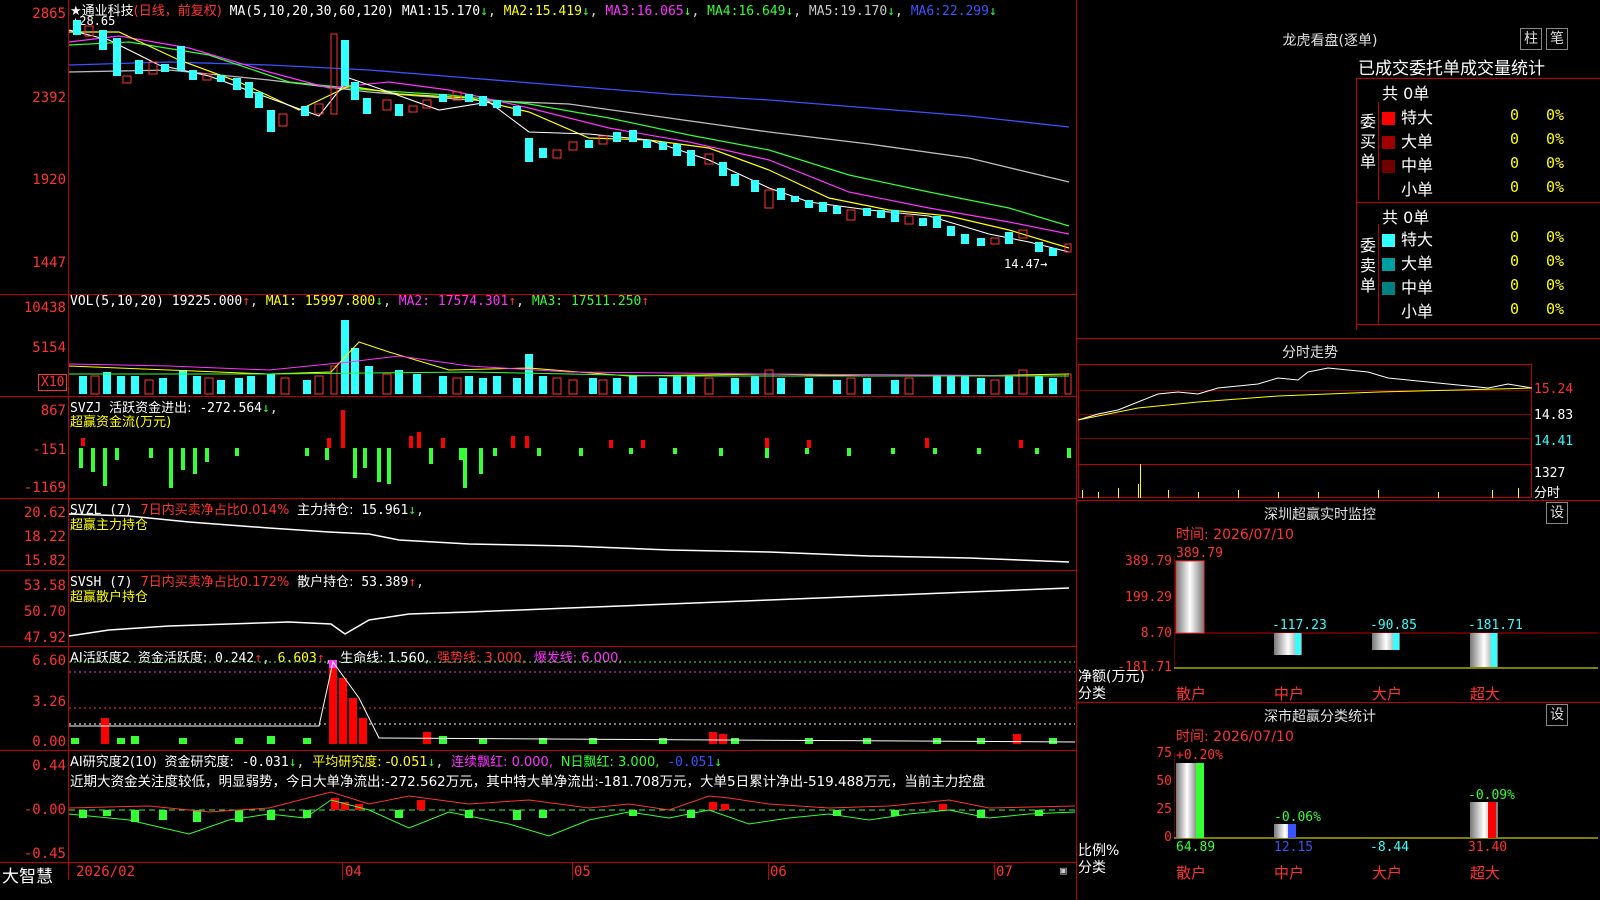 The image size is (1600, 900). Describe the element at coordinates (569, 94) in the screenshot. I see `ma6-line` at that location.